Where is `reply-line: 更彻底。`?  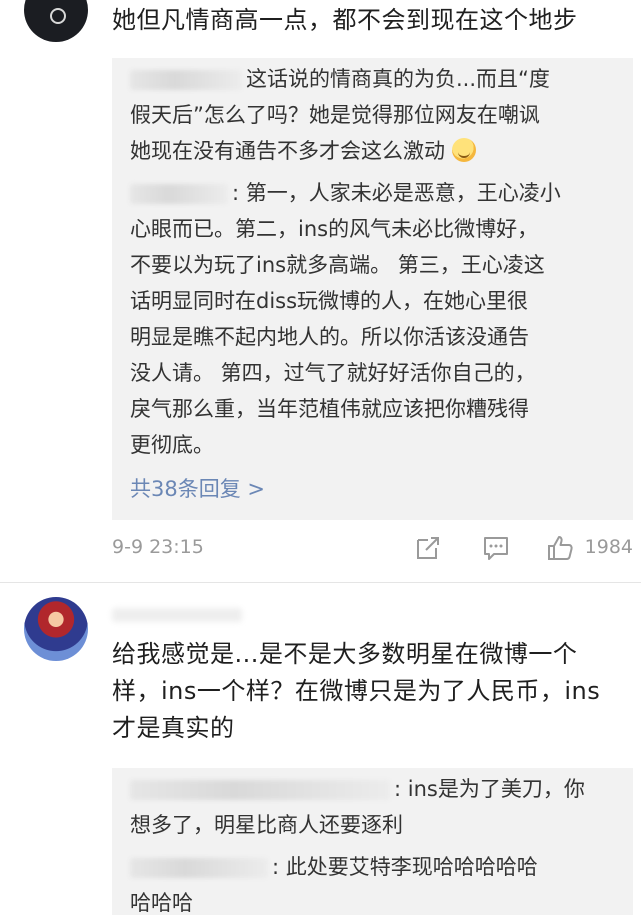
reply-line: 更彻底。 is located at coordinates (172, 445).